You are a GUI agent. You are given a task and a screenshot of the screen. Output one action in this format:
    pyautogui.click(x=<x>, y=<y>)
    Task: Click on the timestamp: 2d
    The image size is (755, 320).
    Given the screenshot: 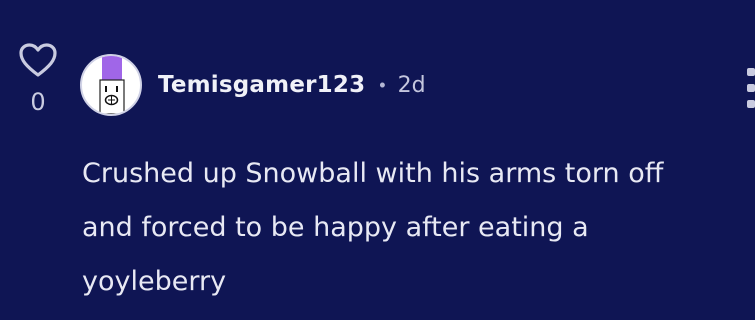 What is the action you would take?
    pyautogui.click(x=411, y=85)
    